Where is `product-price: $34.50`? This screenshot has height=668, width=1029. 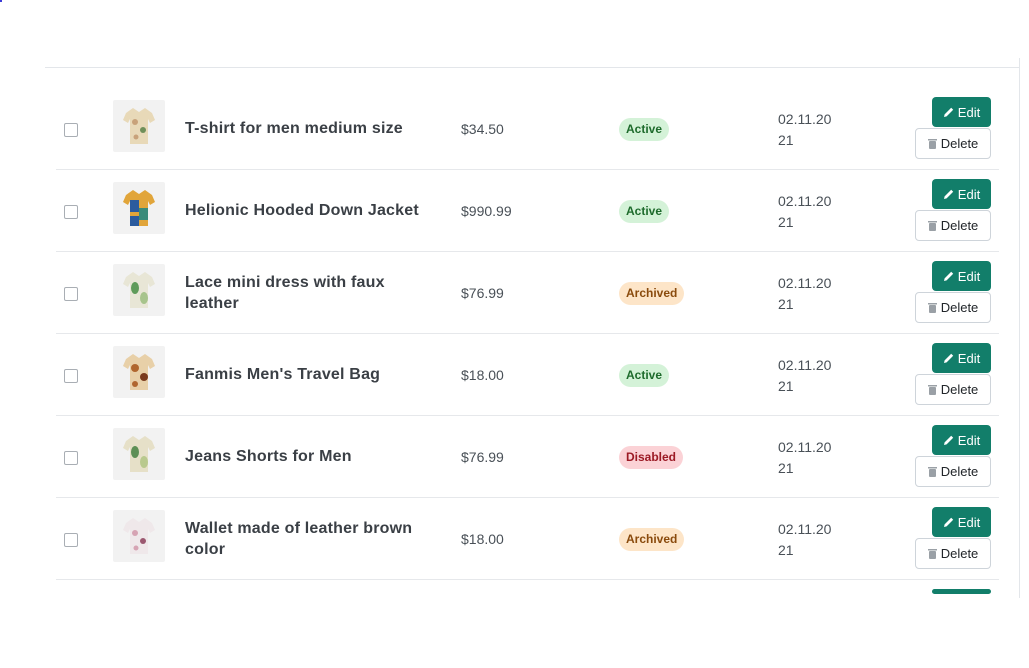 product-price: $34.50 is located at coordinates (482, 129).